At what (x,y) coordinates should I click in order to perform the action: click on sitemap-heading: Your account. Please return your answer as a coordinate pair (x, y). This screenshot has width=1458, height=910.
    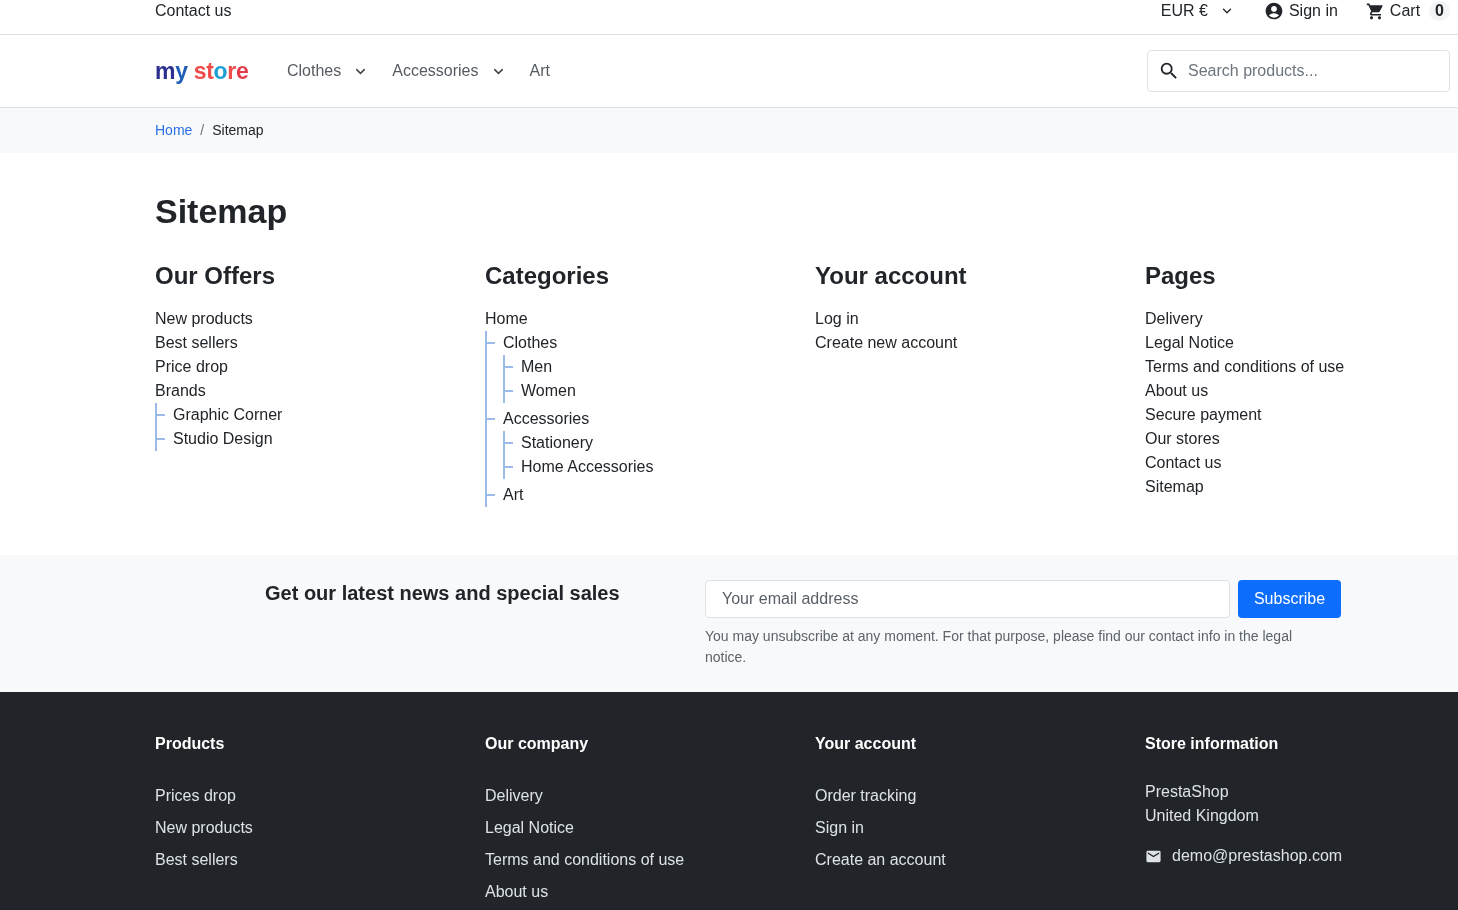
    Looking at the image, I should click on (891, 276).